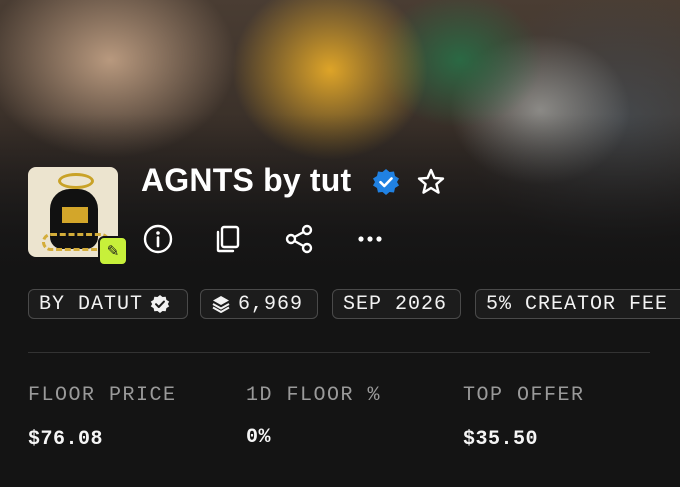 The height and width of the screenshot is (487, 680). What do you see at coordinates (76, 181) in the screenshot?
I see `avatar-halo` at bounding box center [76, 181].